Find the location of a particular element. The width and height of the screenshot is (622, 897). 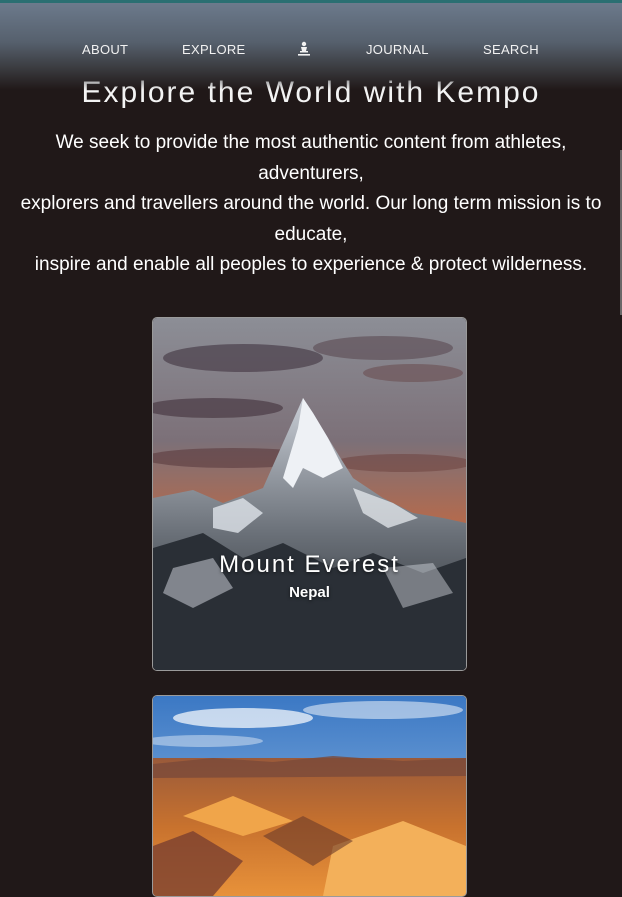

nav-search-link: SEARCH is located at coordinates (511, 49).